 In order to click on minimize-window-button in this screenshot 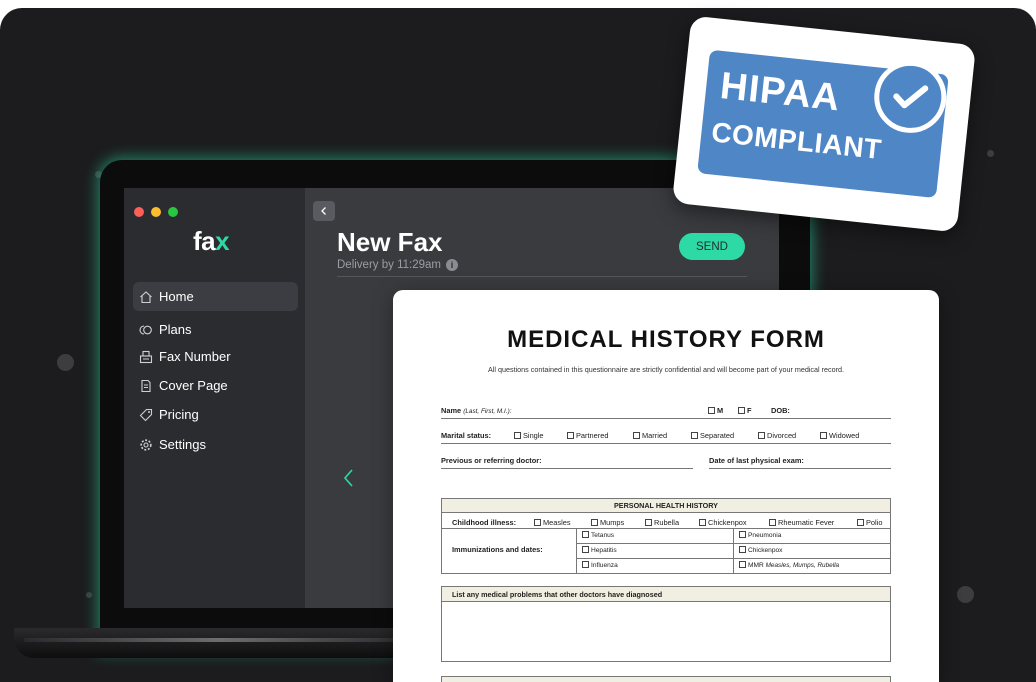, I will do `click(156, 212)`.